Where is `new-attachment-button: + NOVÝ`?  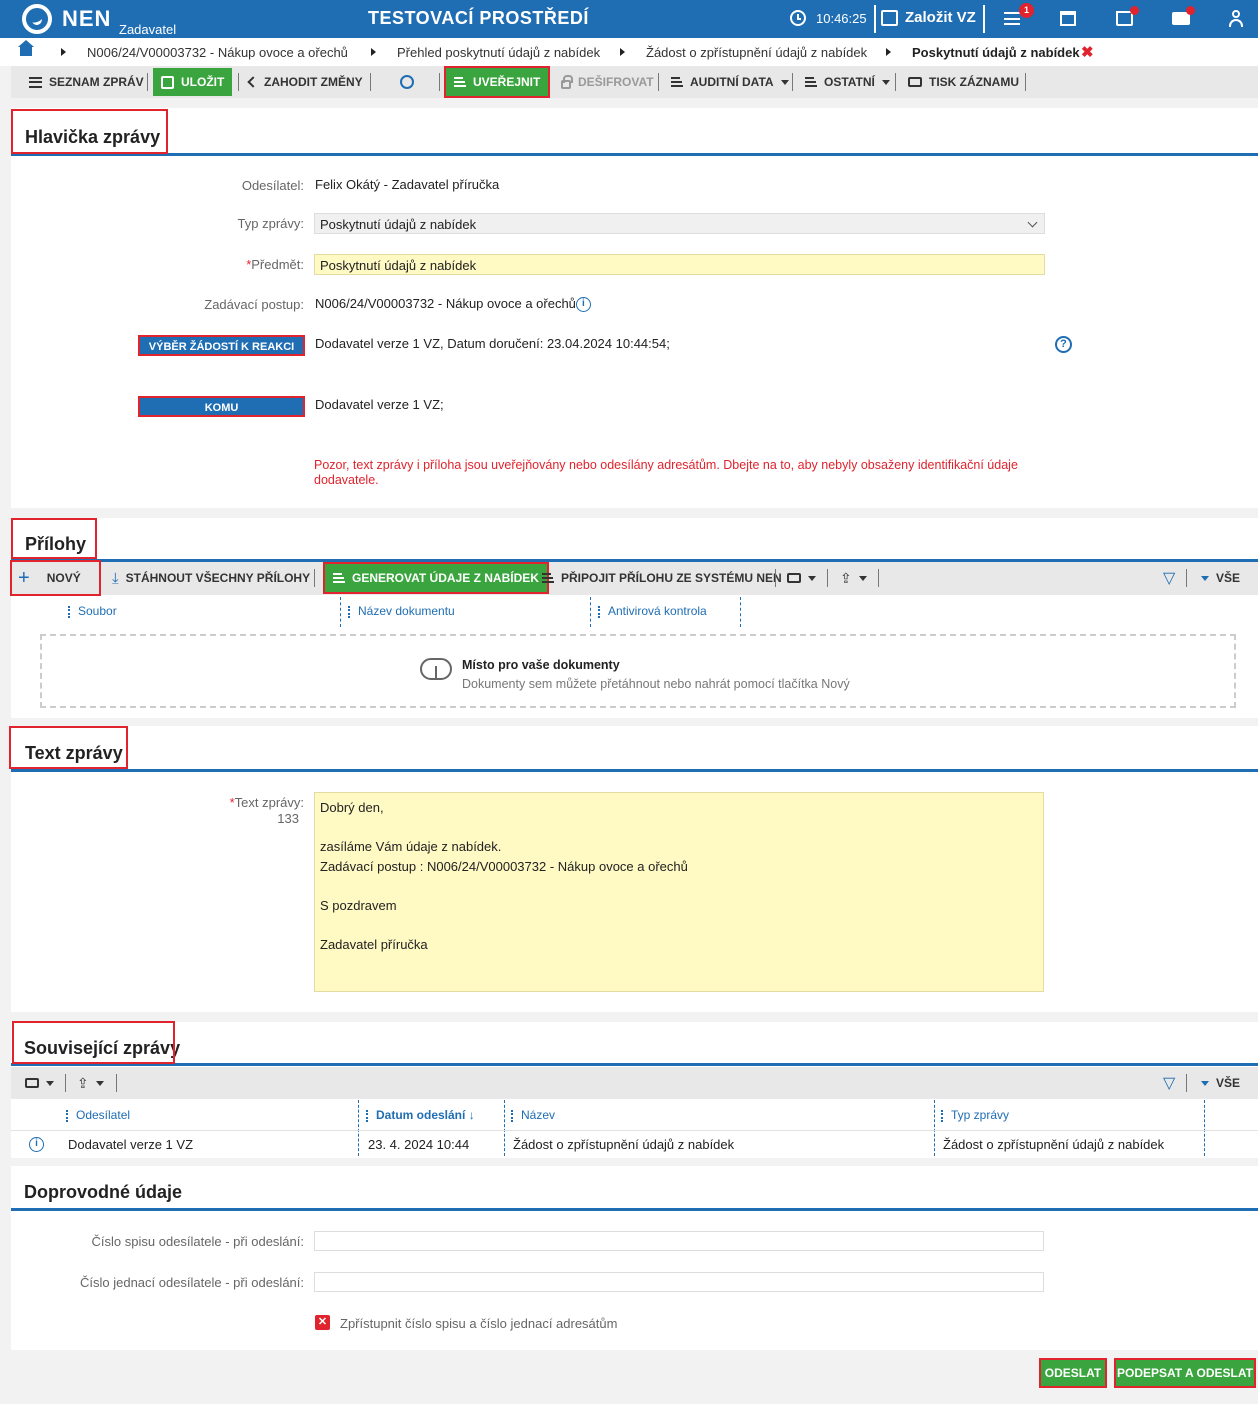 new-attachment-button: + NOVÝ is located at coordinates (55, 578).